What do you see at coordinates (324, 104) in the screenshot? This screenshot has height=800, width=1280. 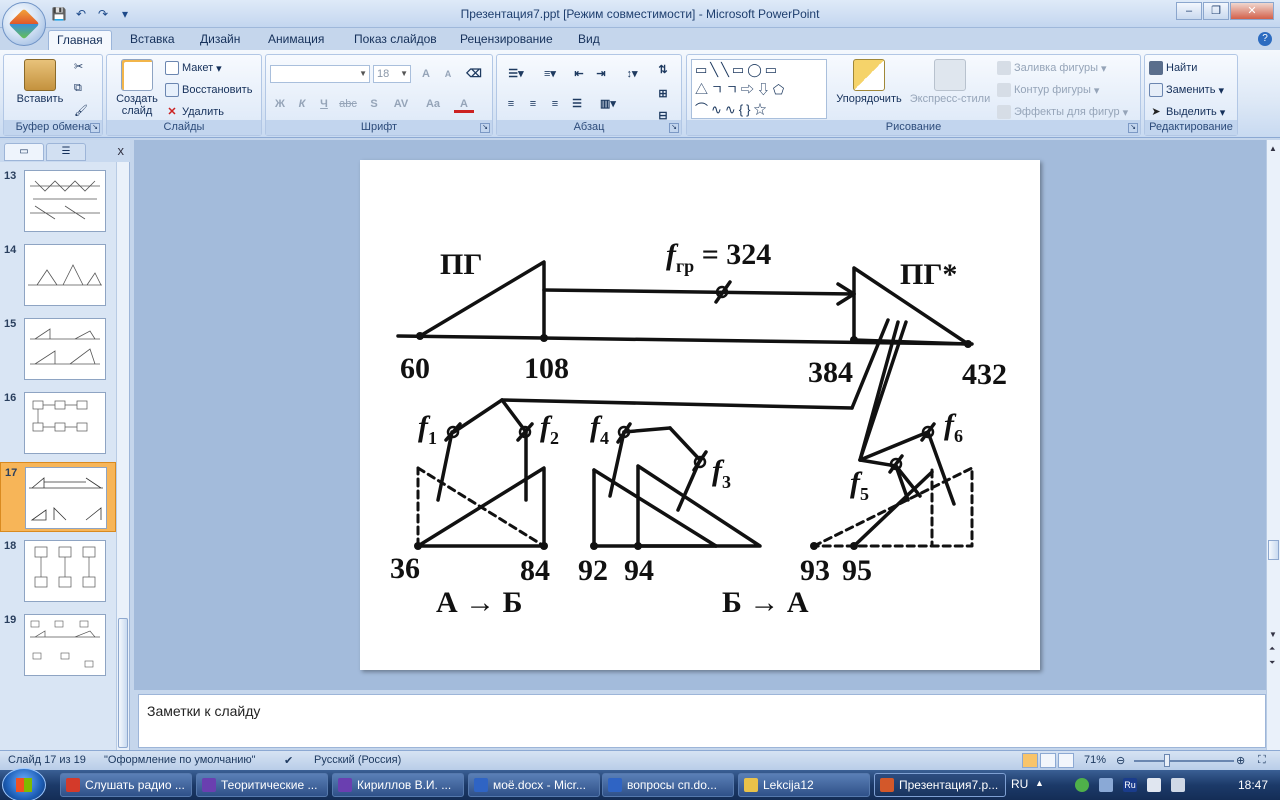 I see `underline-button: Ч` at bounding box center [324, 104].